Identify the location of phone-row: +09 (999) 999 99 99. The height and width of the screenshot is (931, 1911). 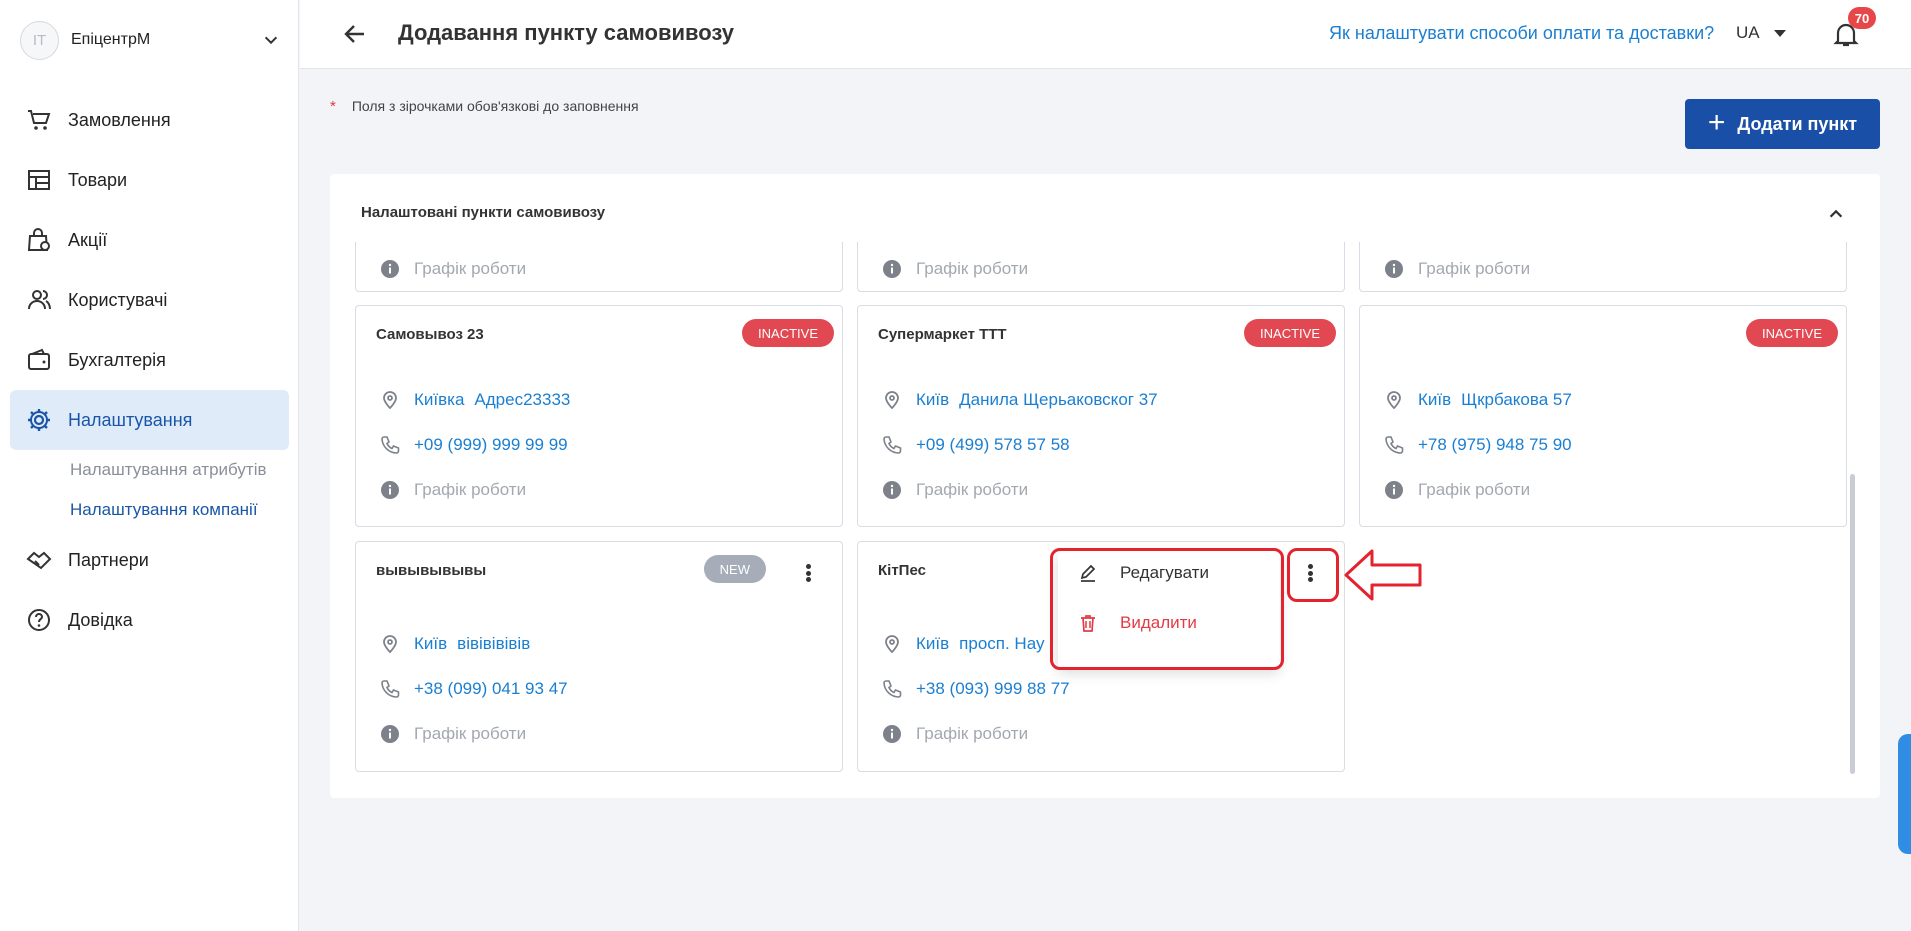
(474, 445).